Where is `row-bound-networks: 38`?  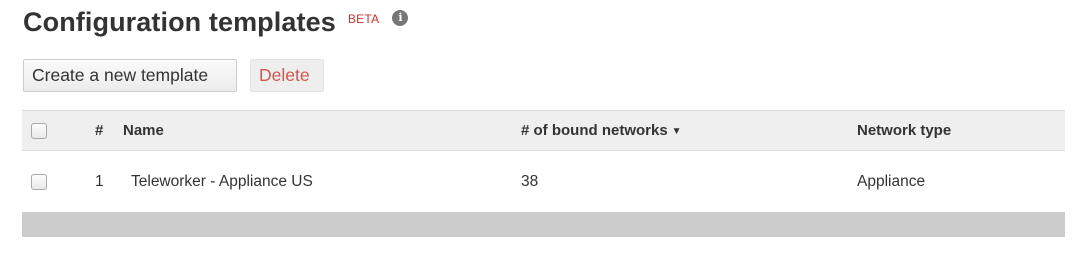 row-bound-networks: 38 is located at coordinates (530, 182).